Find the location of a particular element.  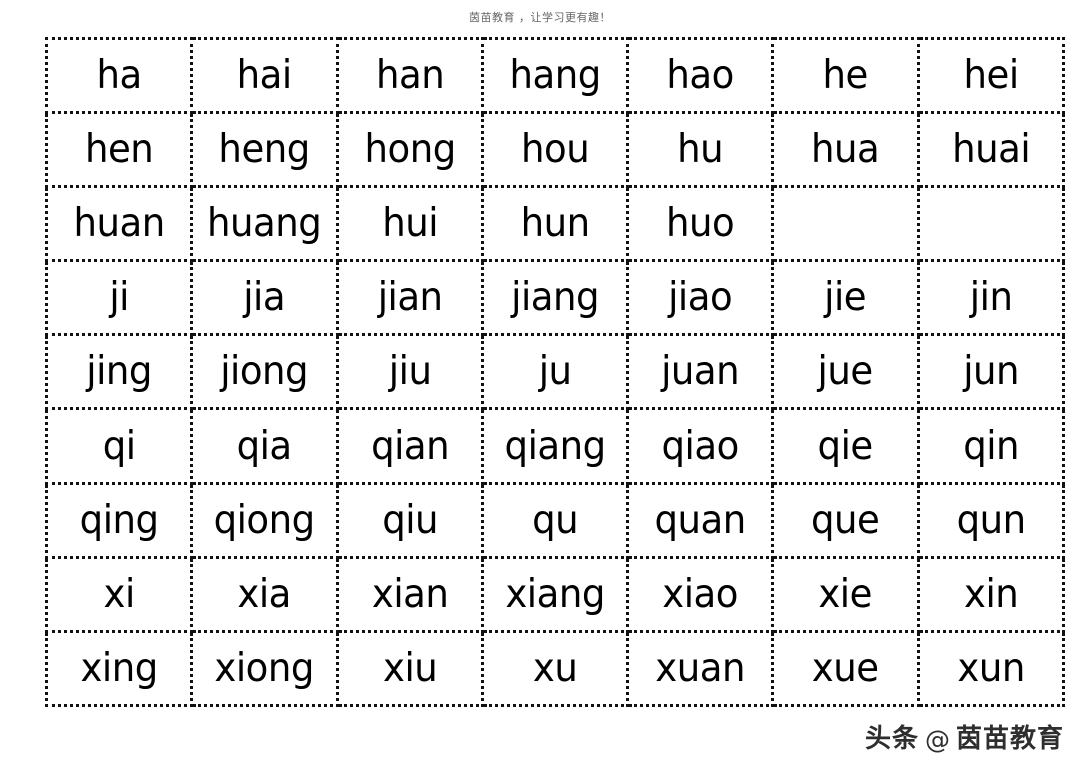

pinyin-cell: qiu is located at coordinates (409, 520).